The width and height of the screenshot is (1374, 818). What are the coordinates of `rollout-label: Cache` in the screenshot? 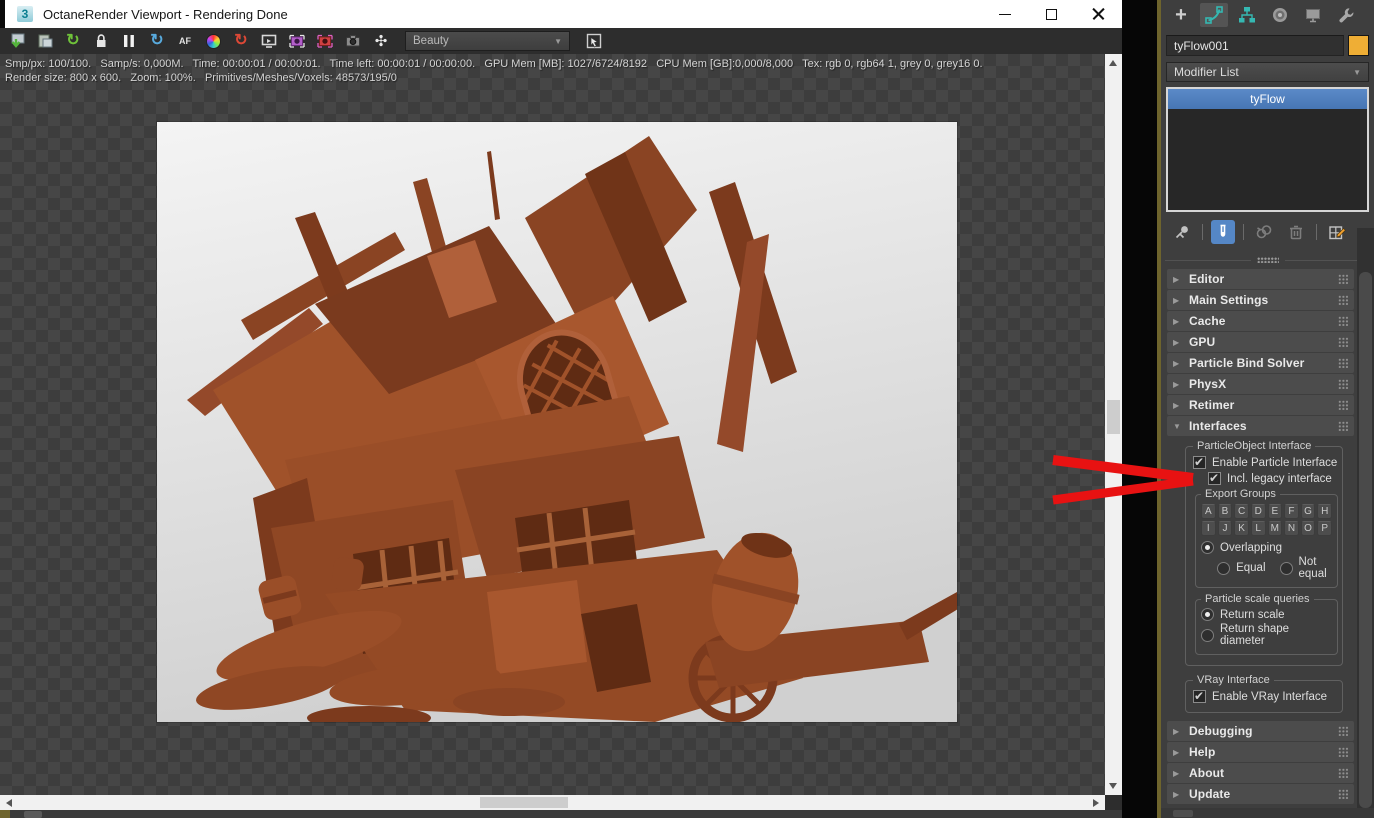 It's located at (1207, 321).